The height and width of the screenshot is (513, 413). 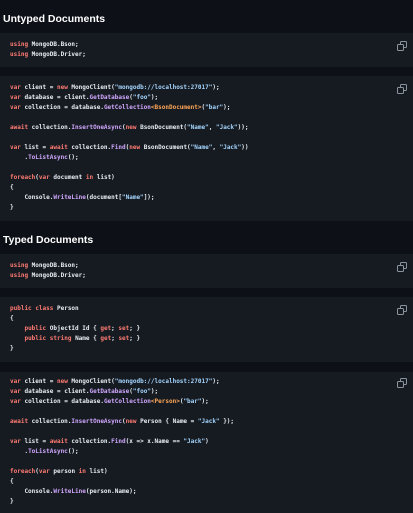 I want to click on code-token: MongoDB.Driver;, so click(x=57, y=275).